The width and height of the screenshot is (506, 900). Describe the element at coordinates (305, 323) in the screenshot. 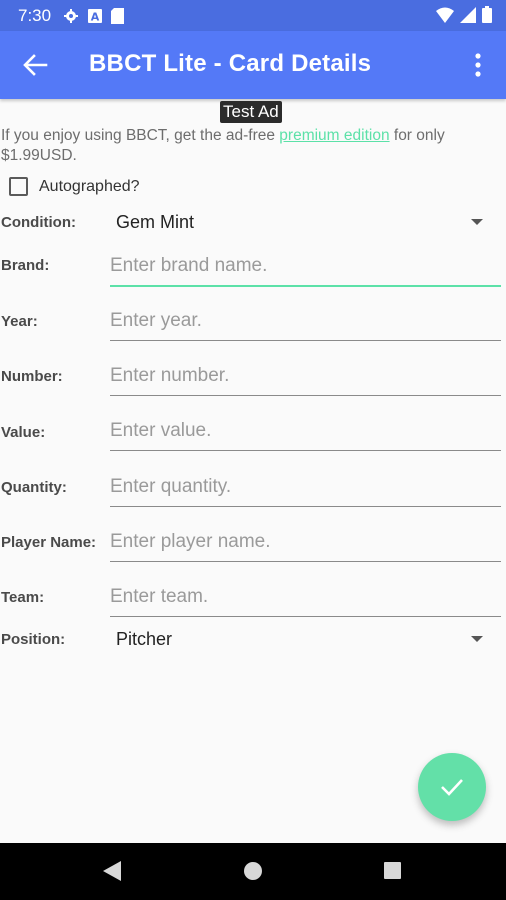

I see `year-input` at that location.